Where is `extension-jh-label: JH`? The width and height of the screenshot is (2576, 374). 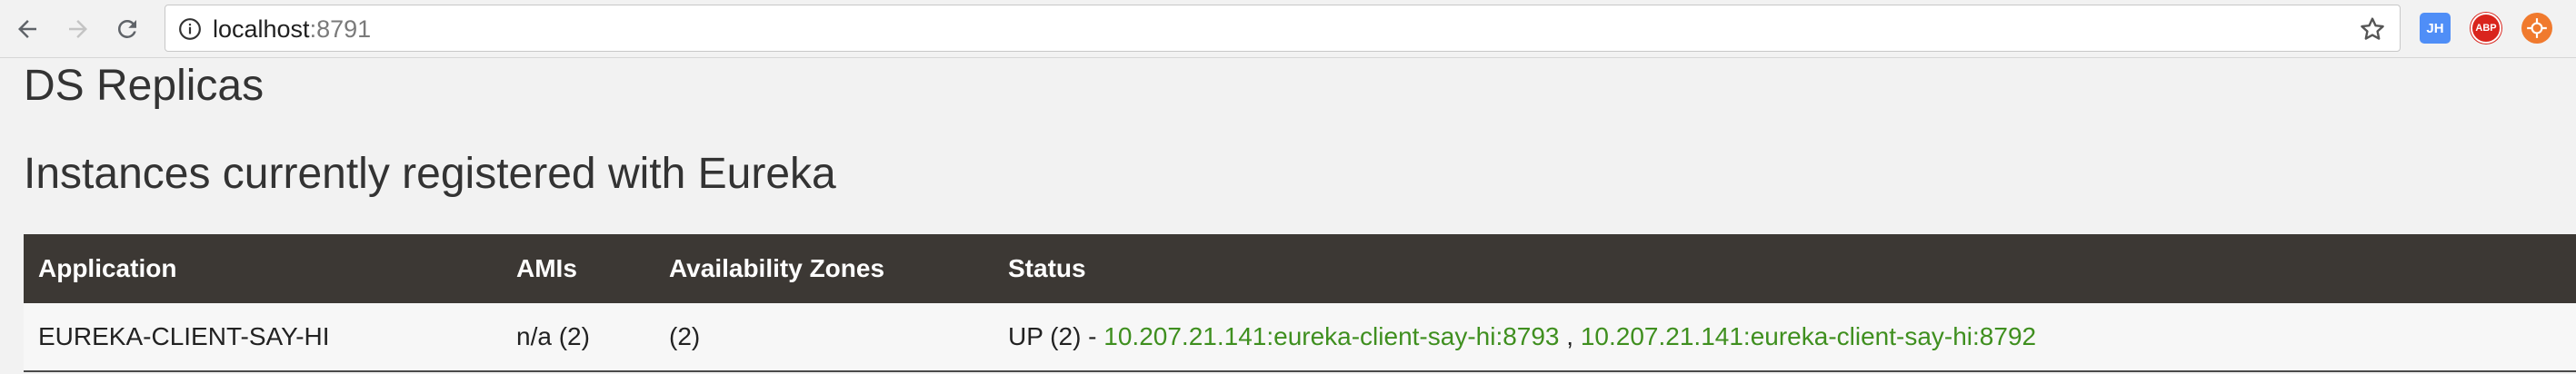
extension-jh-label: JH is located at coordinates (2435, 28).